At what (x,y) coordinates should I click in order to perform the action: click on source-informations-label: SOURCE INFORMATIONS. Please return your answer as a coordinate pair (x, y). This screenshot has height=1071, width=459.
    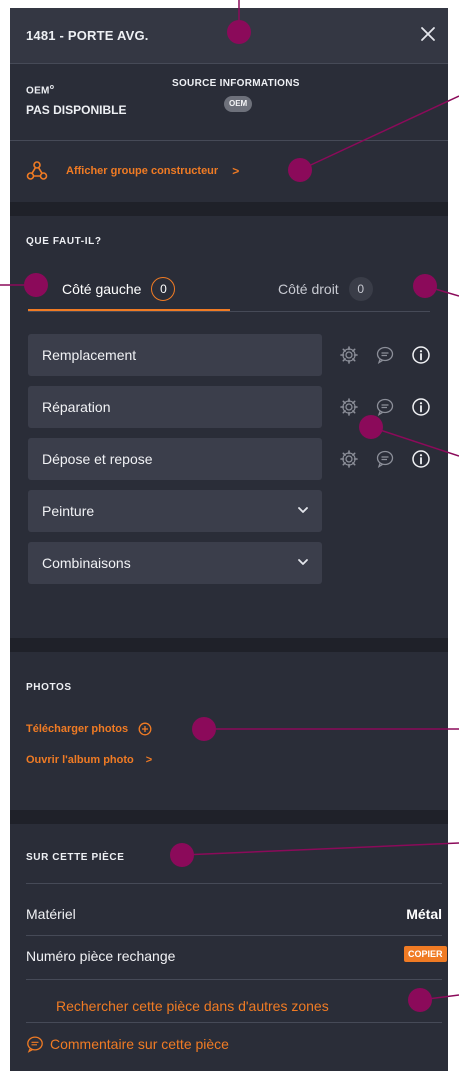
    Looking at the image, I should click on (236, 83).